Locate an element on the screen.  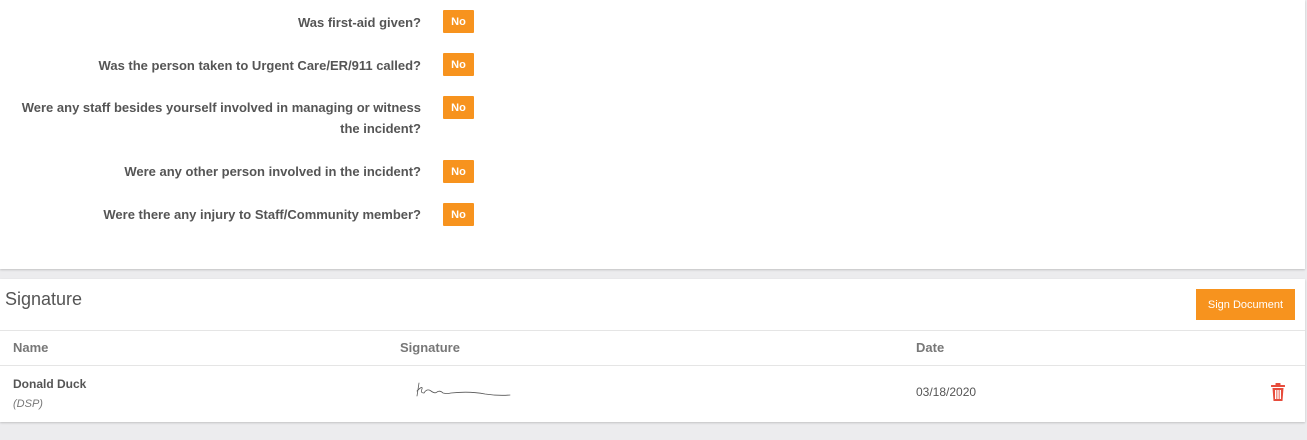
sign-document-button: Sign Document is located at coordinates (1245, 304).